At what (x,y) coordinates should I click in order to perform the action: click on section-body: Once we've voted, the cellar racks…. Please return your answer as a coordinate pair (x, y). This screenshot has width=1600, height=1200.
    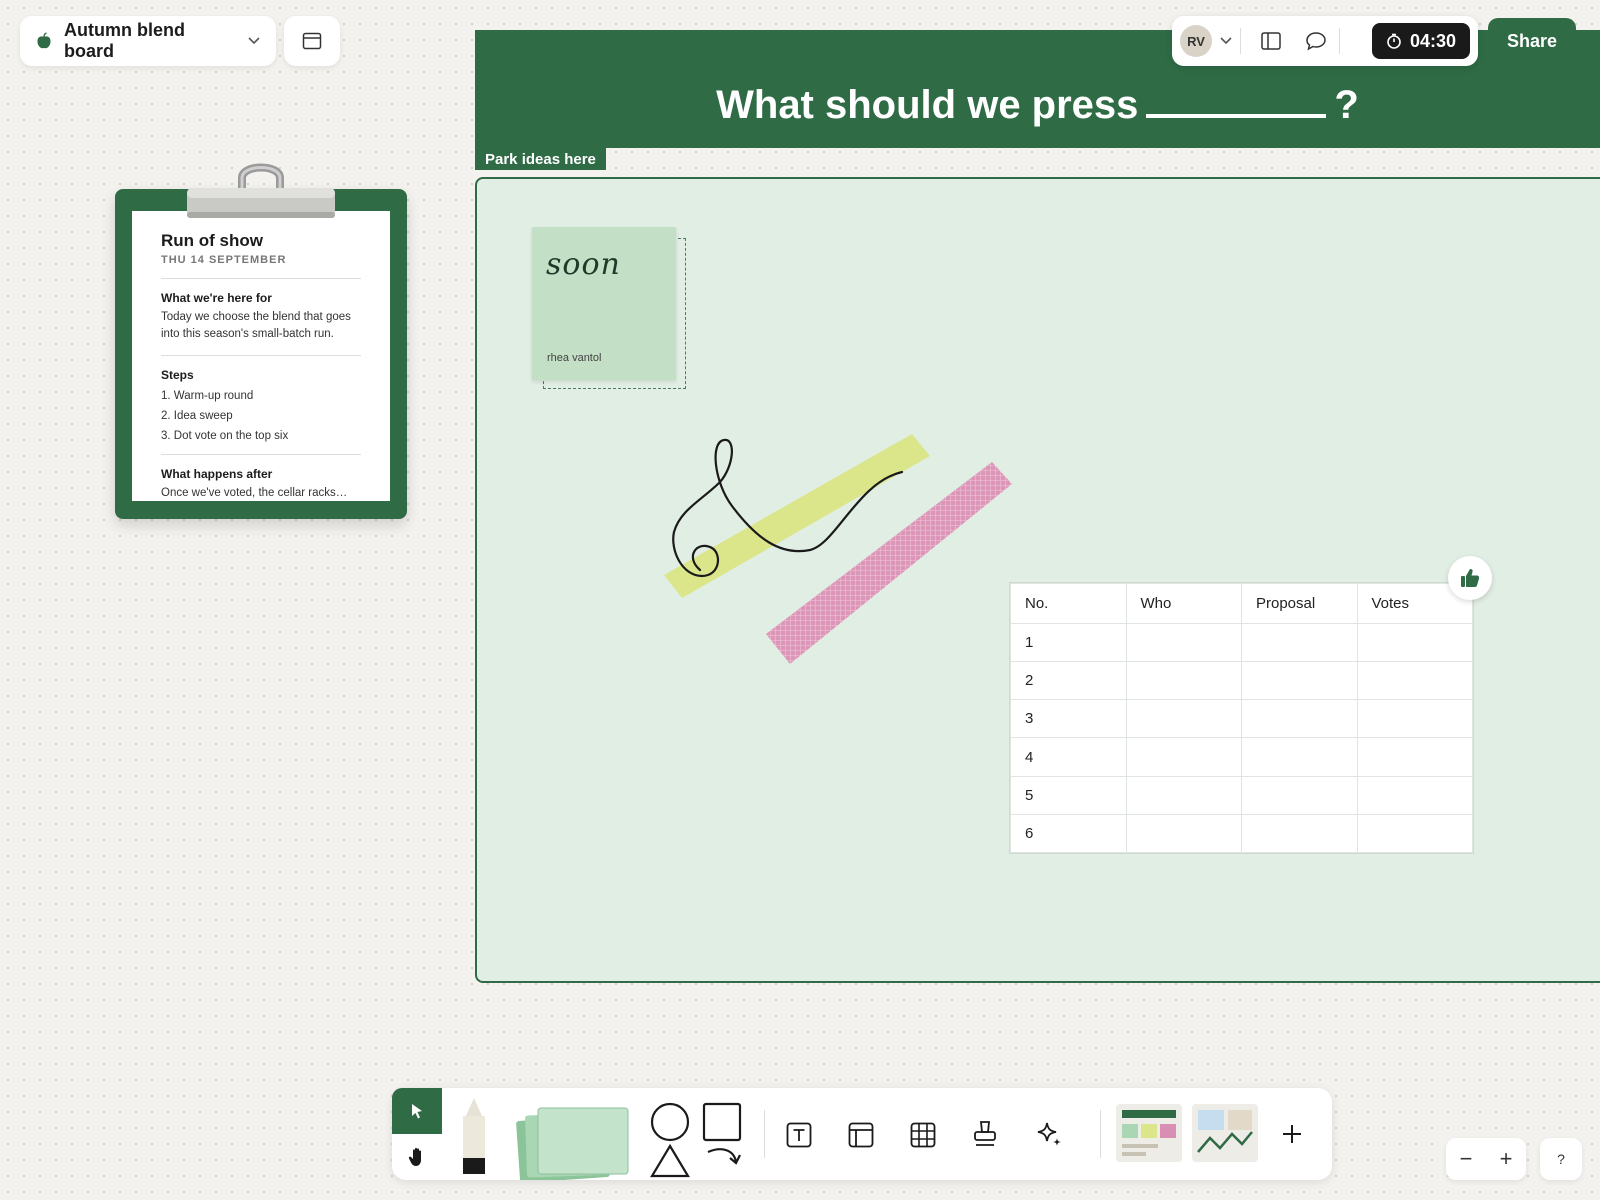
    Looking at the image, I should click on (254, 493).